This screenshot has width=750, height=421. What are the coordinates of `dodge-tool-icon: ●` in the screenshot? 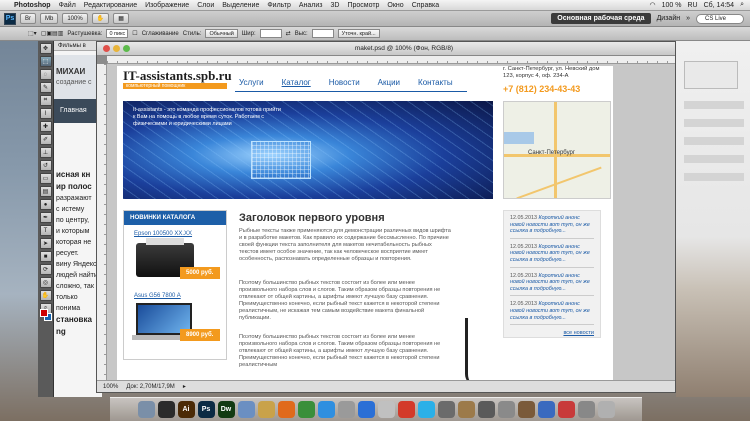 It's located at (45, 204).